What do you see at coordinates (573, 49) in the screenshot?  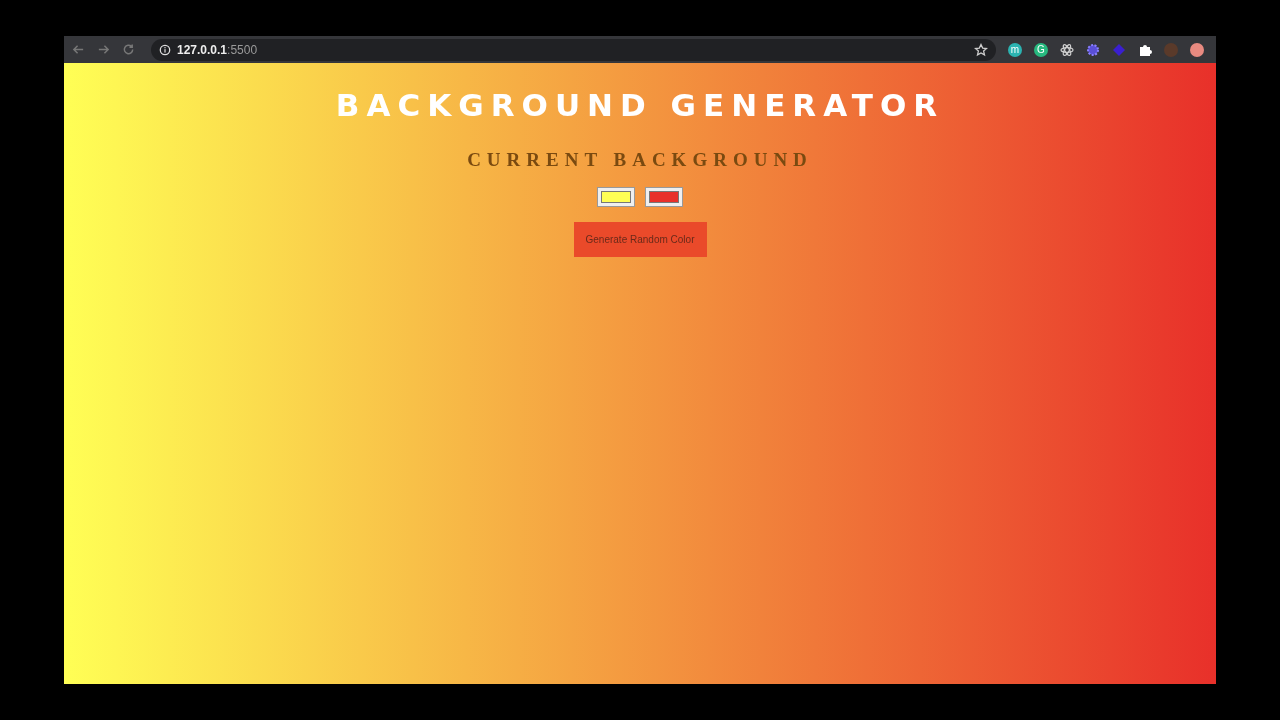 I see `address-bar: 127.0.0.1:5500` at bounding box center [573, 49].